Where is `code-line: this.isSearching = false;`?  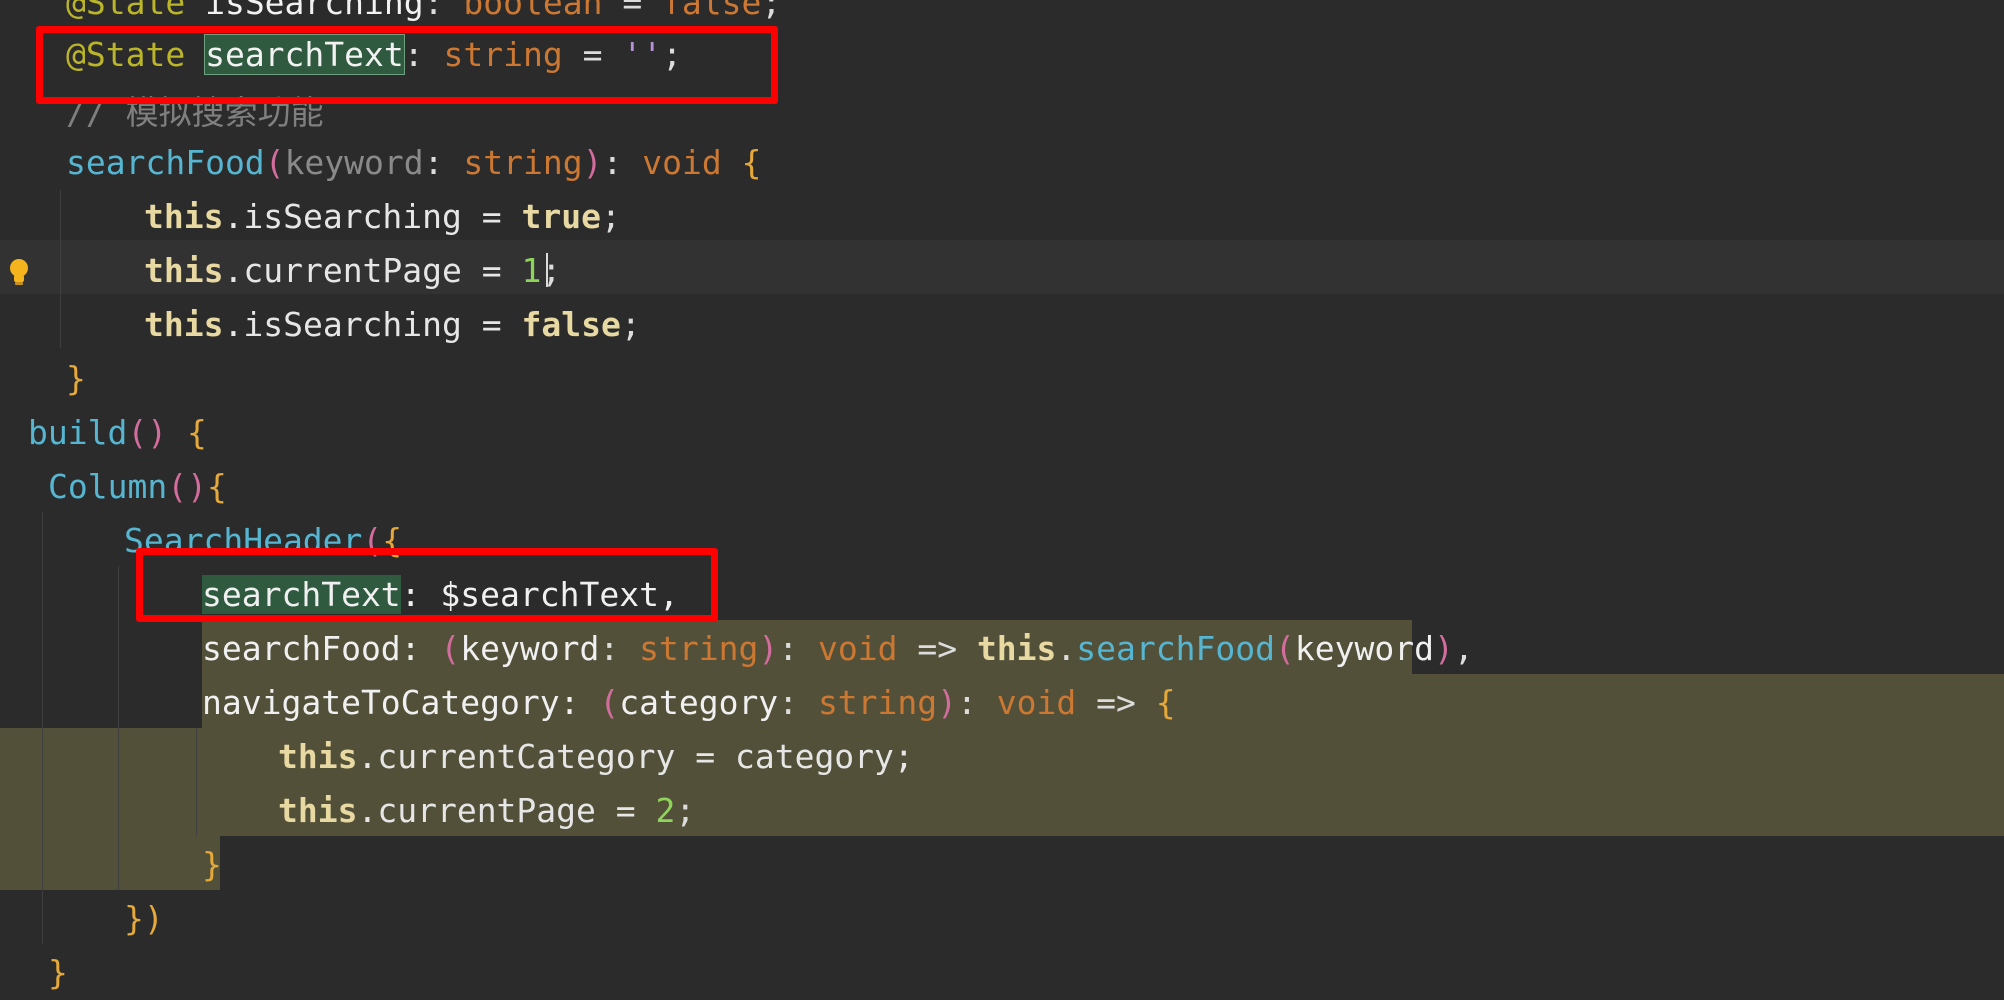 code-line: this.isSearching = false; is located at coordinates (392, 325).